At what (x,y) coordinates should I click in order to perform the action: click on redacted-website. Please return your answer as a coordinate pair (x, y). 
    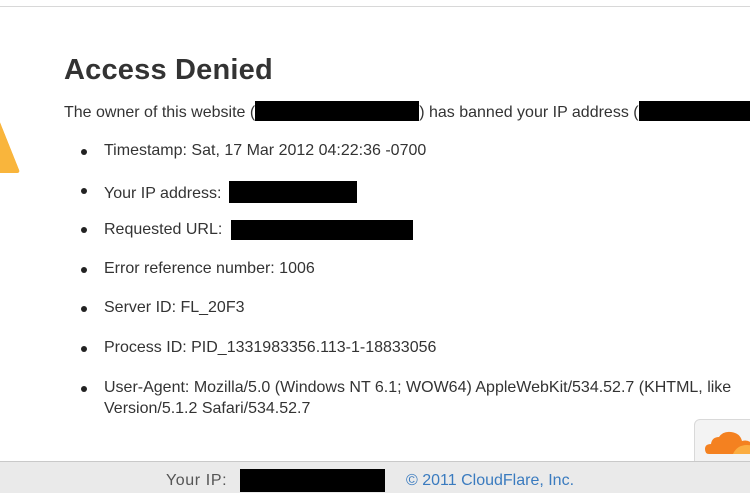
    Looking at the image, I should click on (337, 111).